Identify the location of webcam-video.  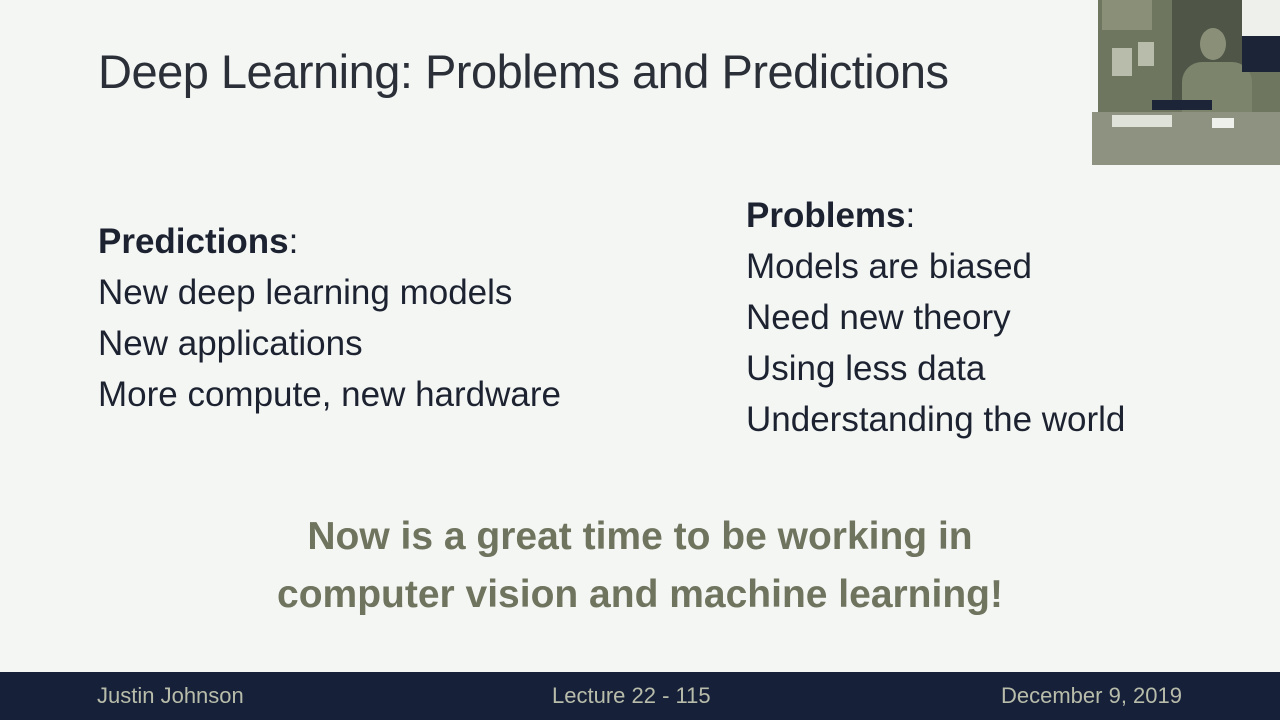
(1186, 82).